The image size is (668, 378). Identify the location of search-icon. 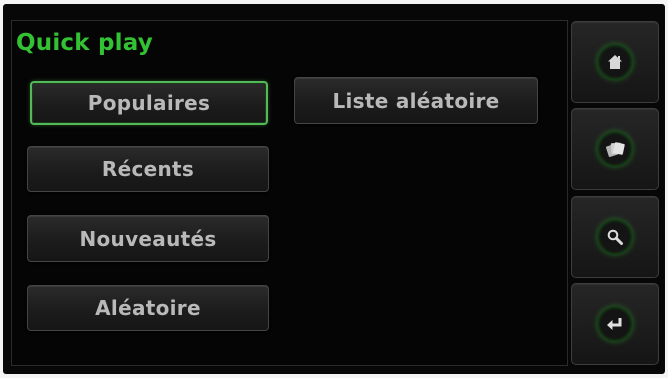
(615, 237).